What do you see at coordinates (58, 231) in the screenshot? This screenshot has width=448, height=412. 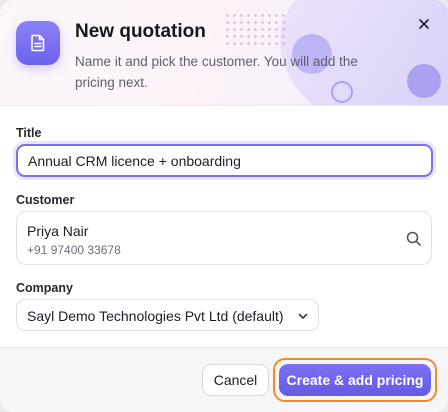 I see `customer-name: Priya Nair` at bounding box center [58, 231].